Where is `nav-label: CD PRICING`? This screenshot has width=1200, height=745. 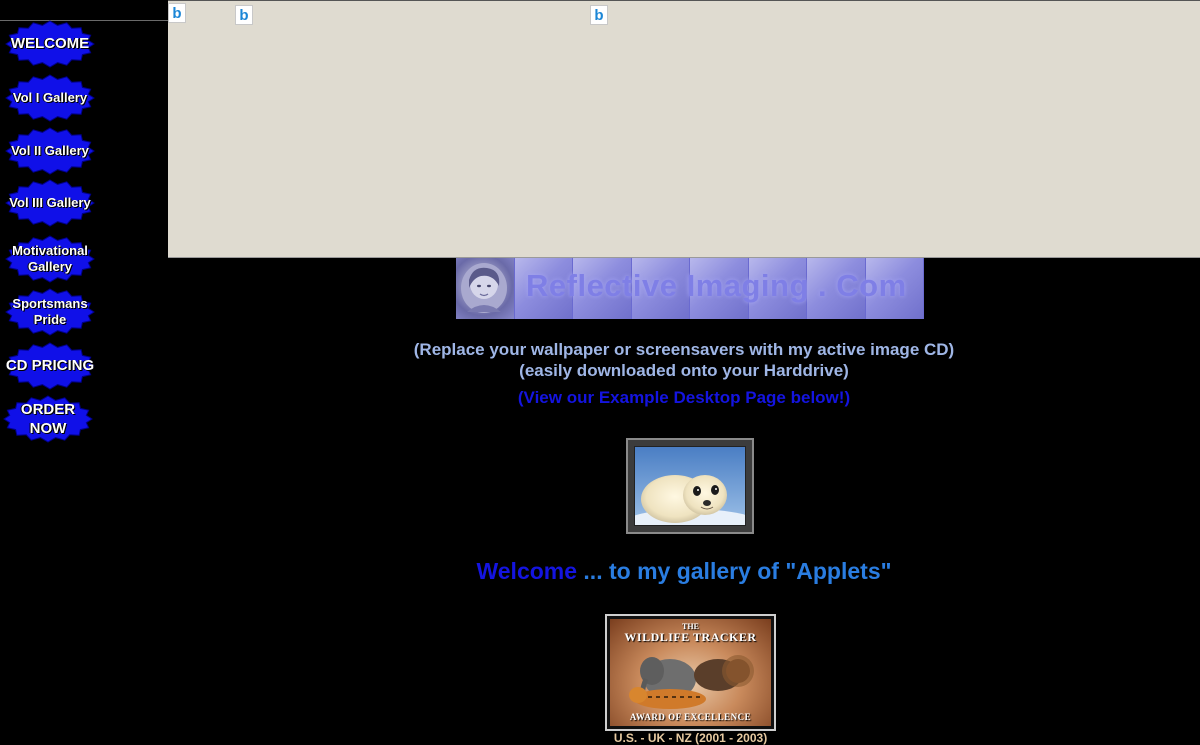 nav-label: CD PRICING is located at coordinates (50, 365).